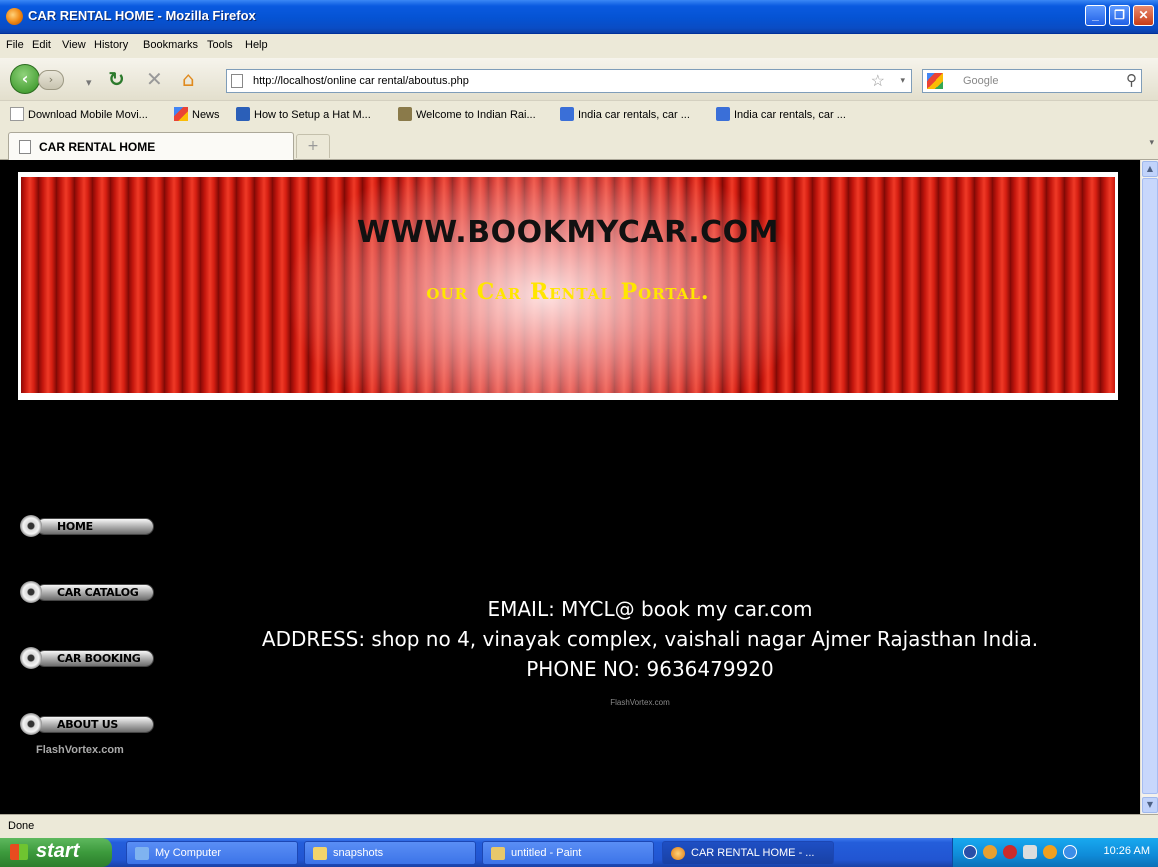 Image resolution: width=1158 pixels, height=867 pixels. I want to click on vertical-scrollbar: ▲ ▼, so click(1149, 487).